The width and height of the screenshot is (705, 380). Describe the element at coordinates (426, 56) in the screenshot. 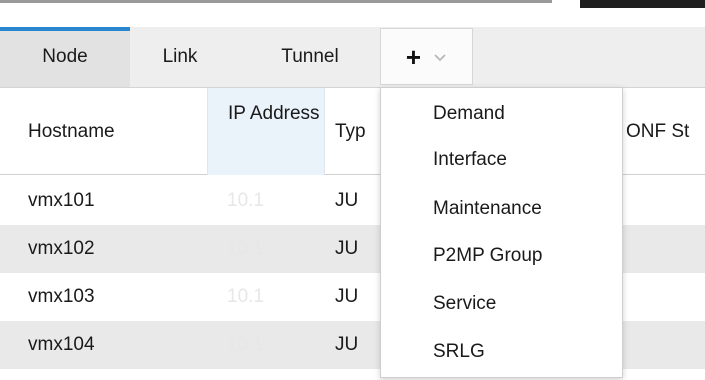

I see `add-tab-dropdown-button: +` at that location.